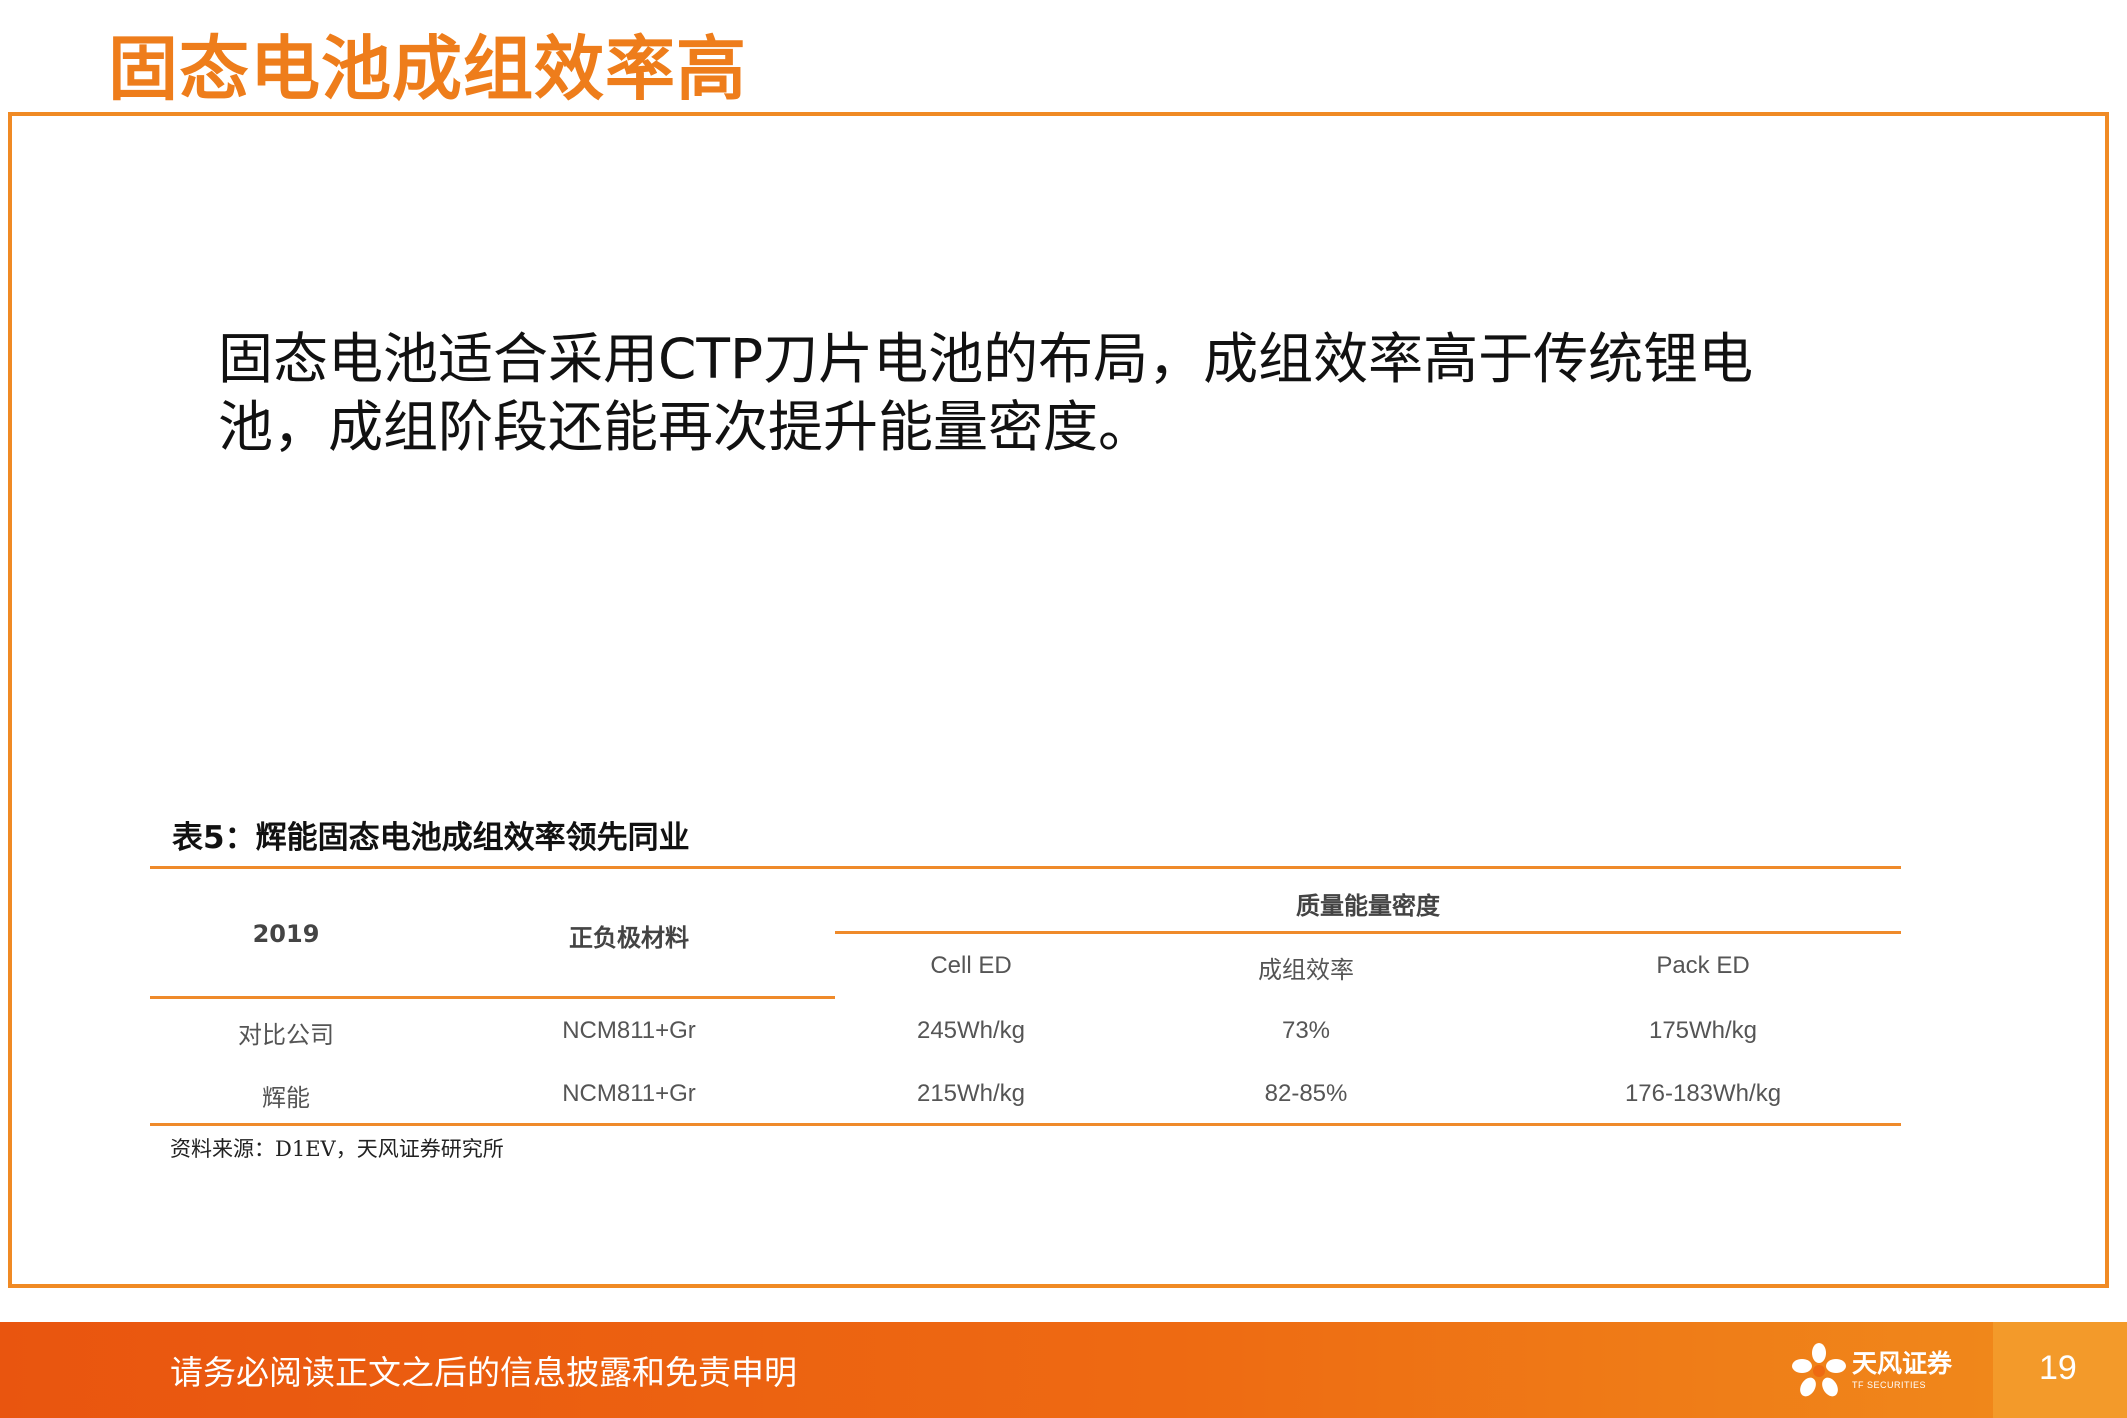 The height and width of the screenshot is (1418, 2127). Describe the element at coordinates (1368, 932) in the screenshot. I see `group-header-rule` at that location.